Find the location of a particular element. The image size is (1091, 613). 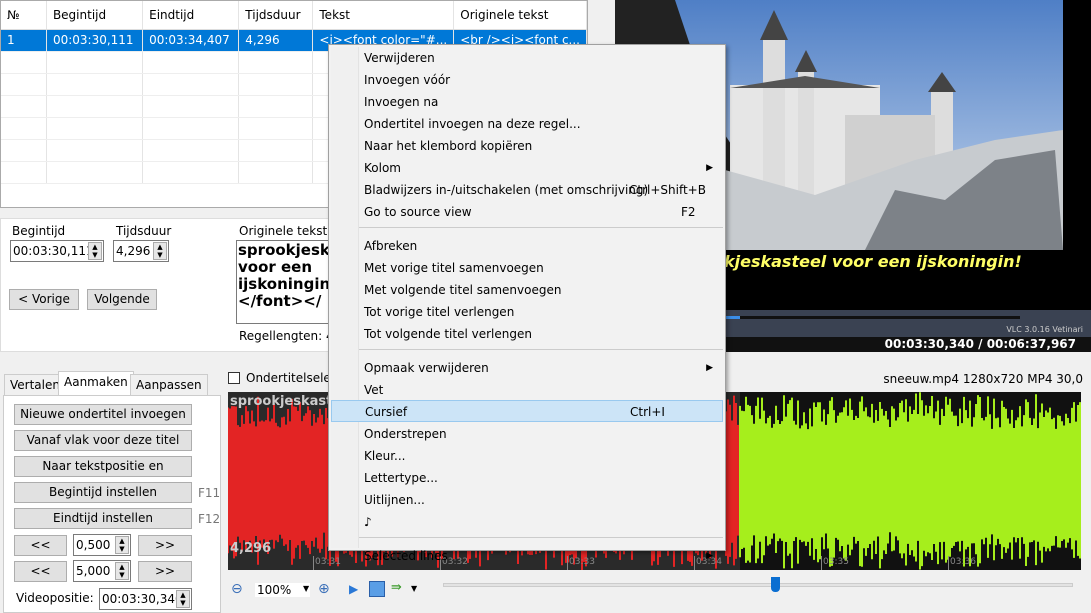

video-position-input: 00:03:30,340 ▲ ▼ is located at coordinates (145, 599).